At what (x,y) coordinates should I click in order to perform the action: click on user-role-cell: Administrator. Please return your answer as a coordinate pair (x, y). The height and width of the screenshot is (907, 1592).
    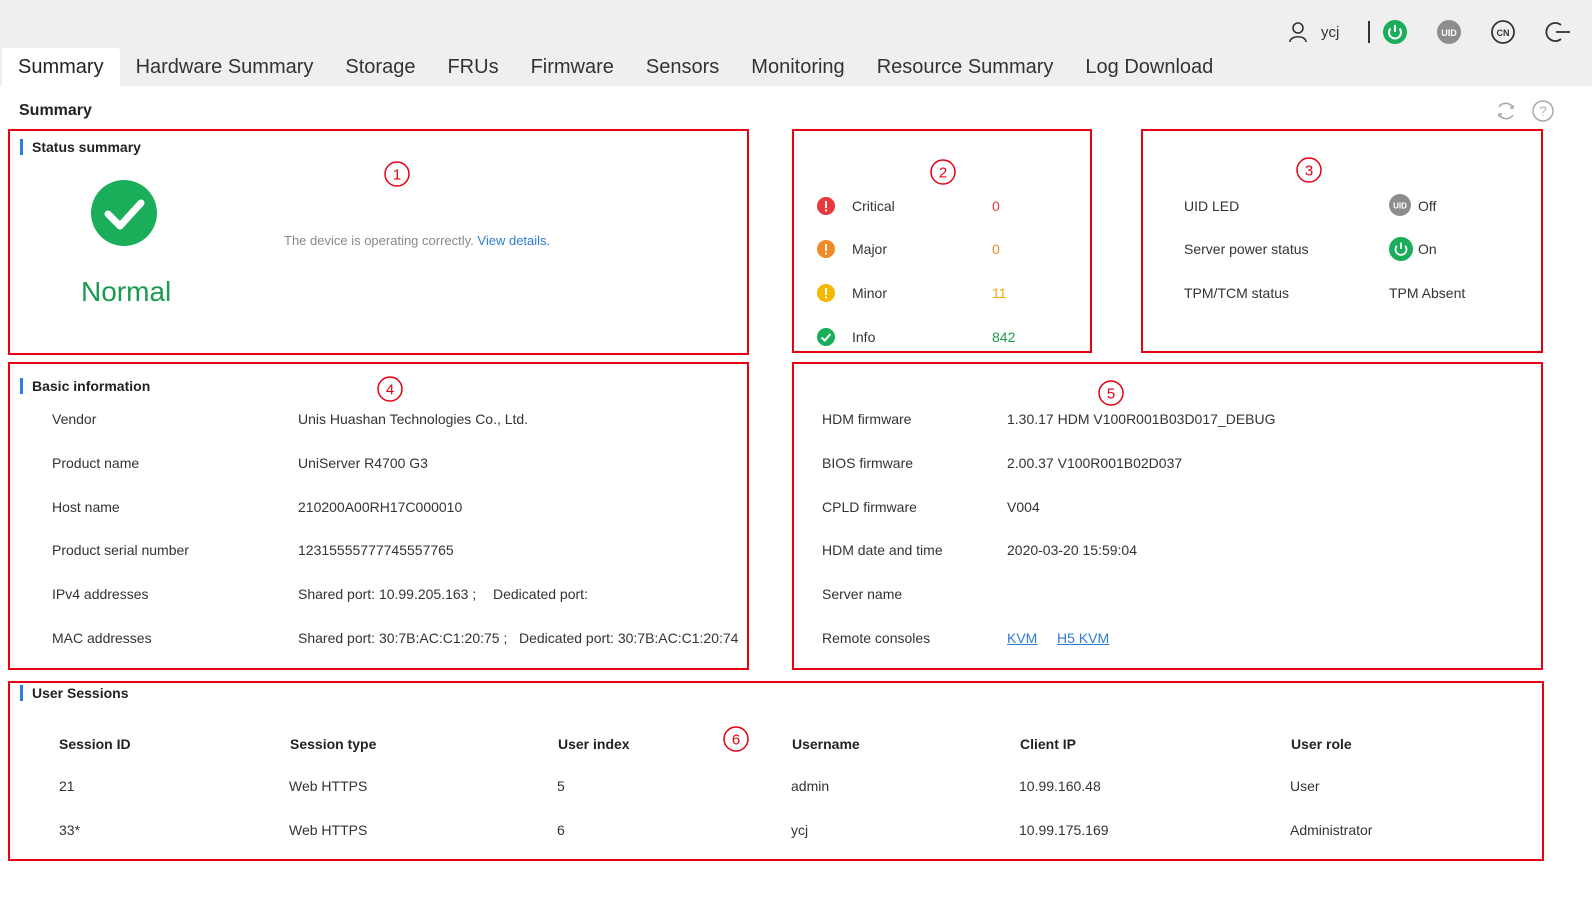
    Looking at the image, I should click on (1331, 830).